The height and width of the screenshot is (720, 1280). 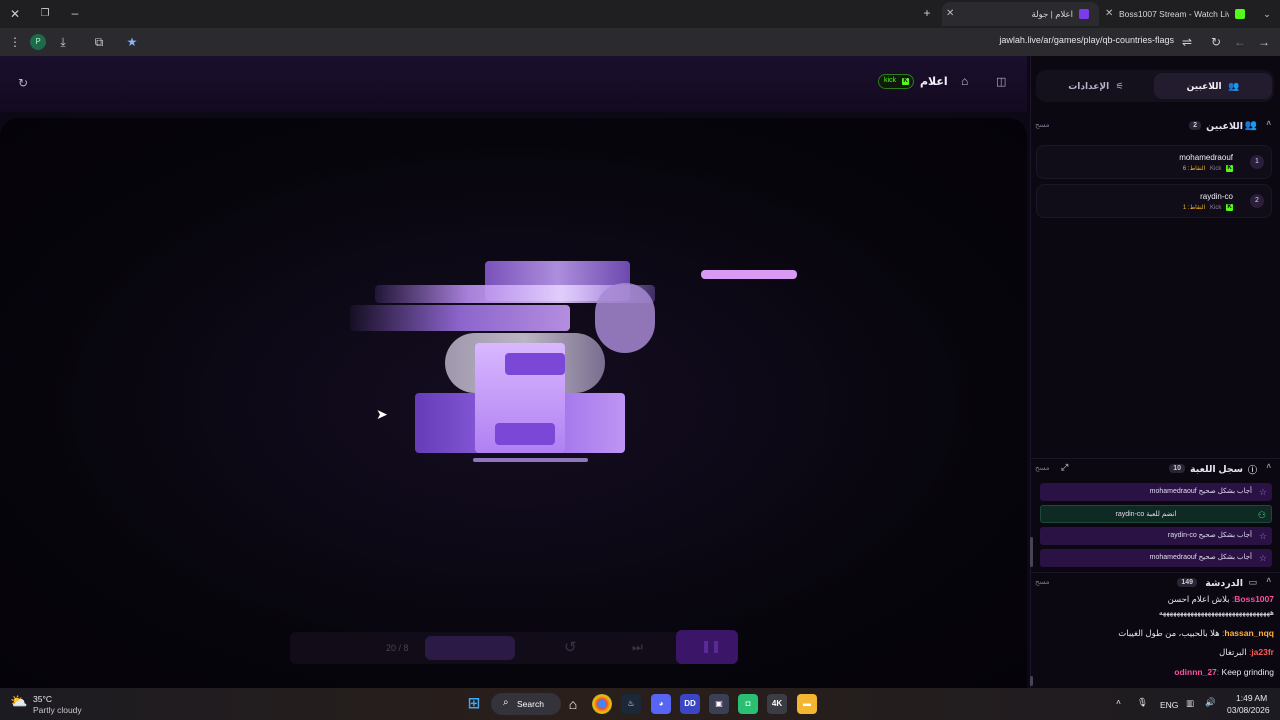 What do you see at coordinates (15, 42) in the screenshot?
I see `menu-dots-icon: ⋮` at bounding box center [15, 42].